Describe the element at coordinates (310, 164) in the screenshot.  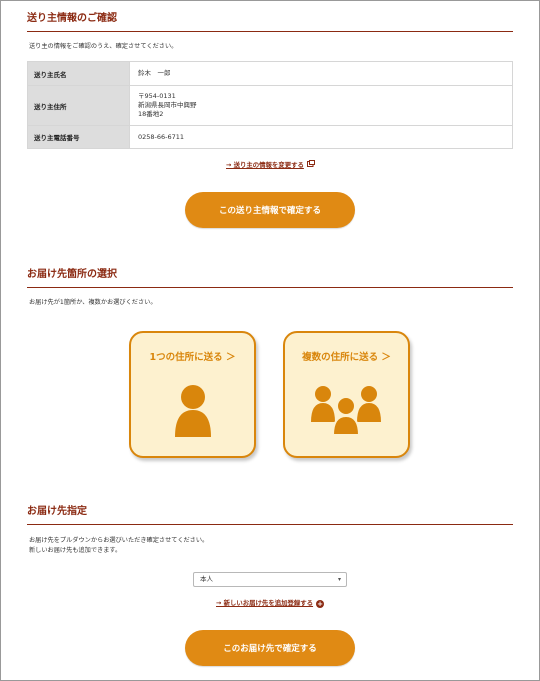
I see `window-icon` at that location.